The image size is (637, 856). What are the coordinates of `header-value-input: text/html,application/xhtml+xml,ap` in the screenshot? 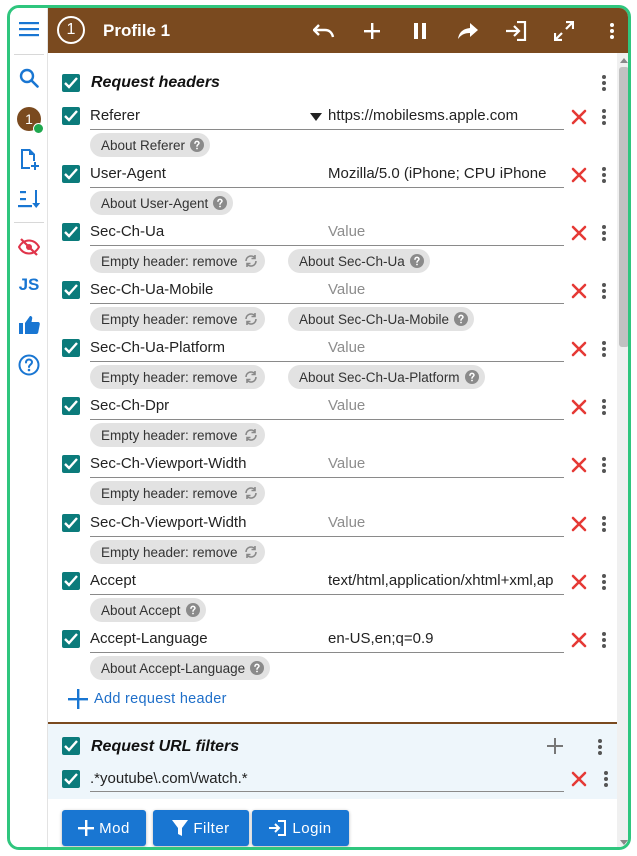 It's located at (446, 581).